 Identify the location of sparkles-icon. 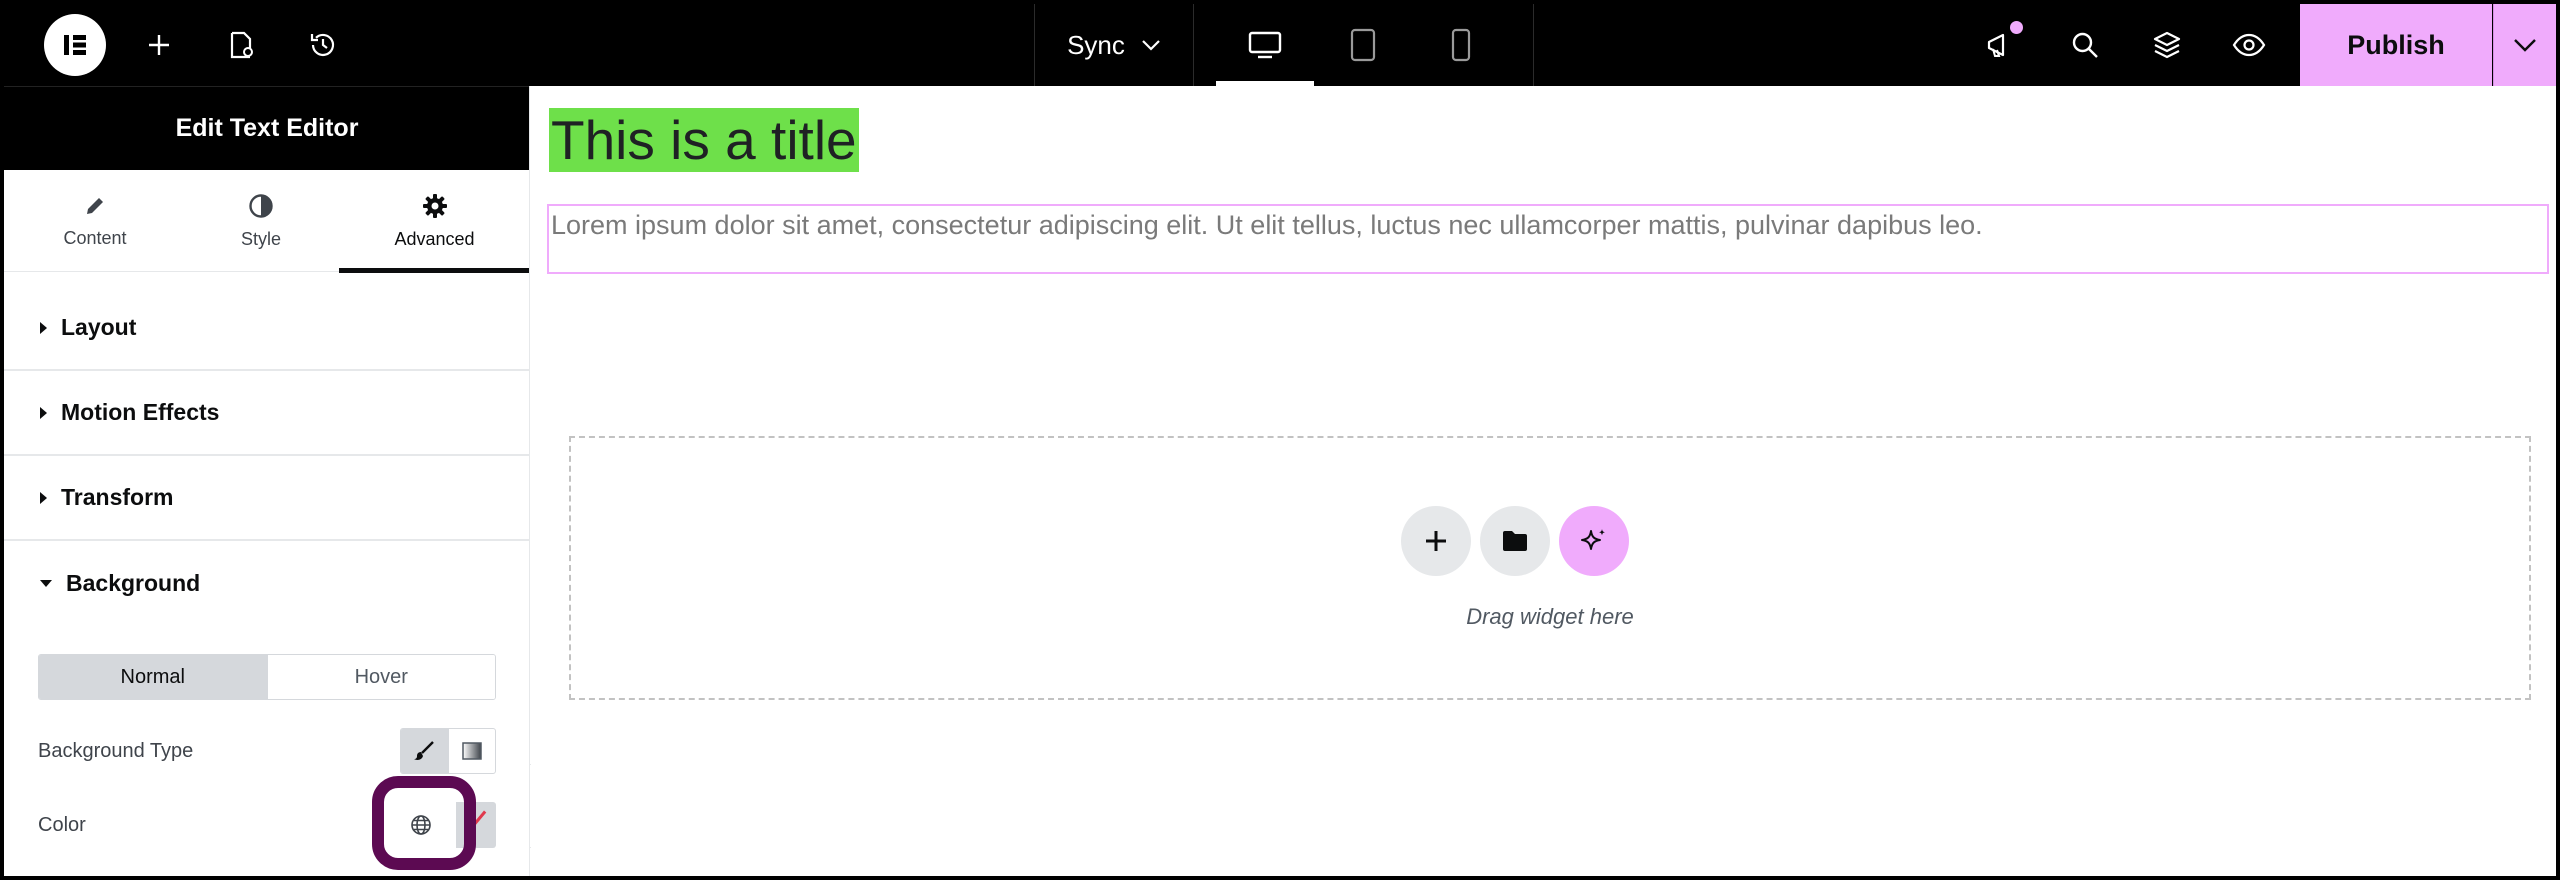
(1593, 539).